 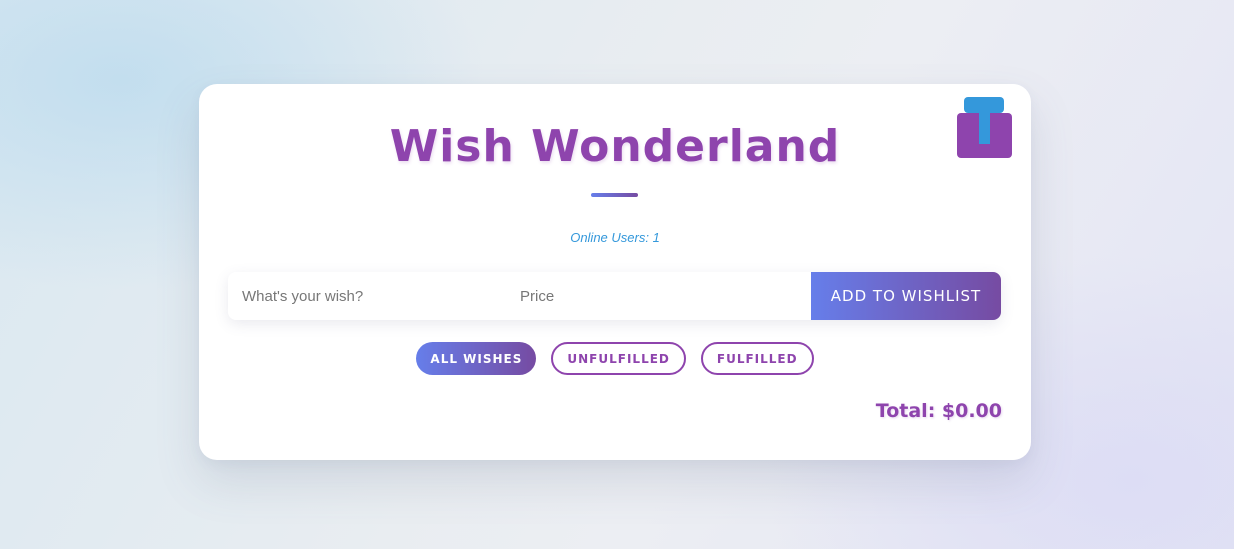 What do you see at coordinates (476, 358) in the screenshot?
I see `filter-all-wishes: ALL WISHES` at bounding box center [476, 358].